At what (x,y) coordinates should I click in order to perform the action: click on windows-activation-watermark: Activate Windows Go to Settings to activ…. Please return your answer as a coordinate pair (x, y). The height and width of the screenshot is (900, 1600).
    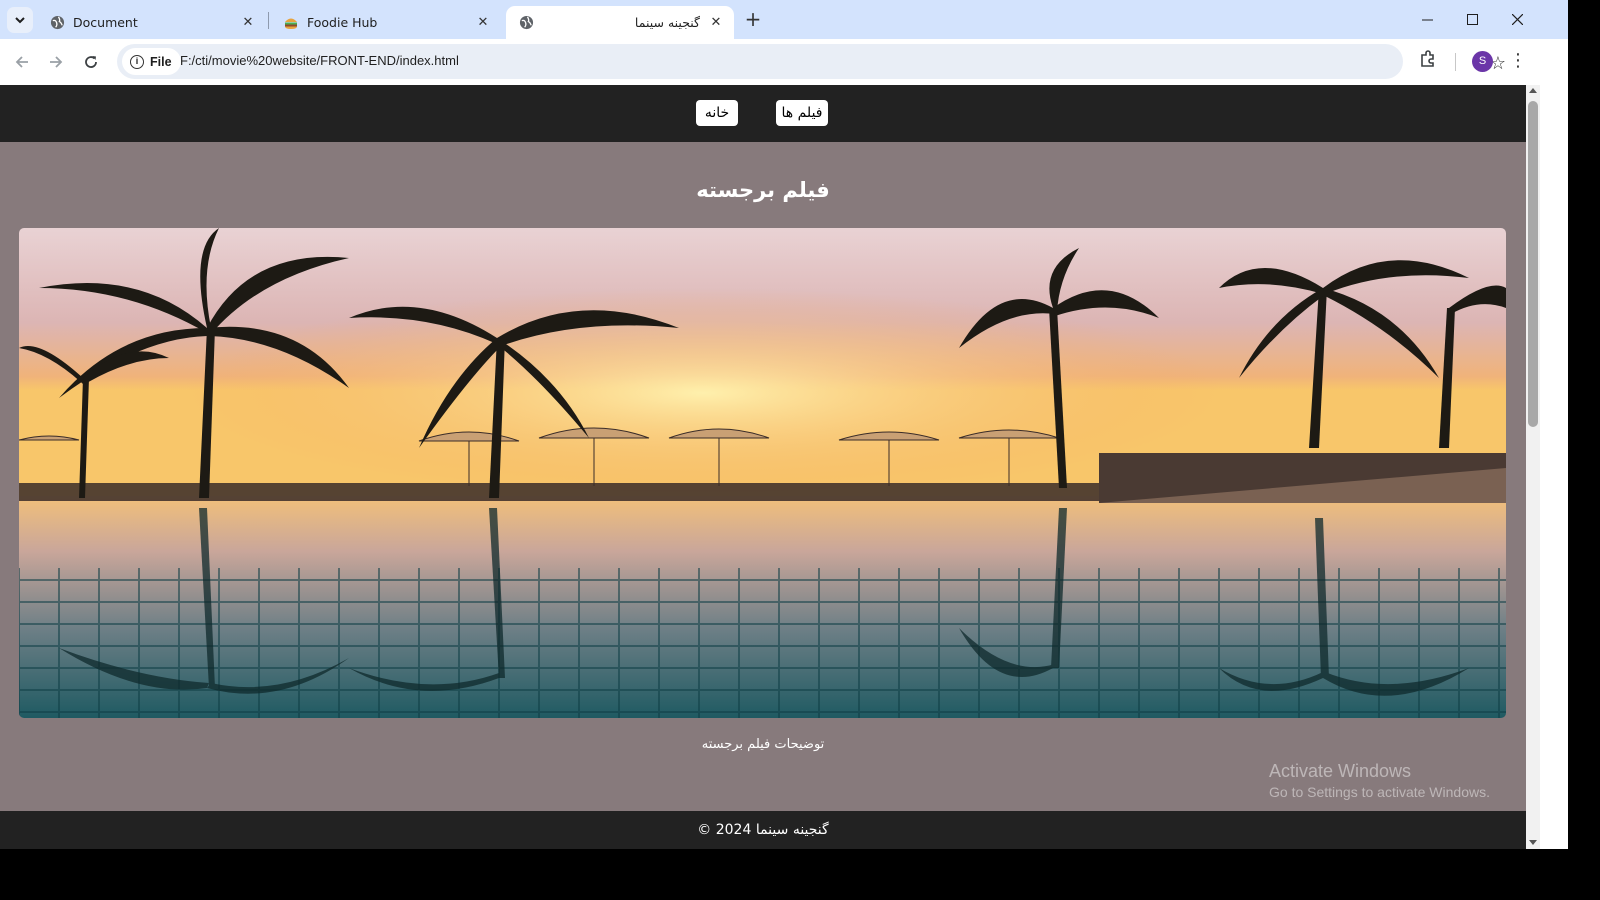
    Looking at the image, I should click on (1379, 780).